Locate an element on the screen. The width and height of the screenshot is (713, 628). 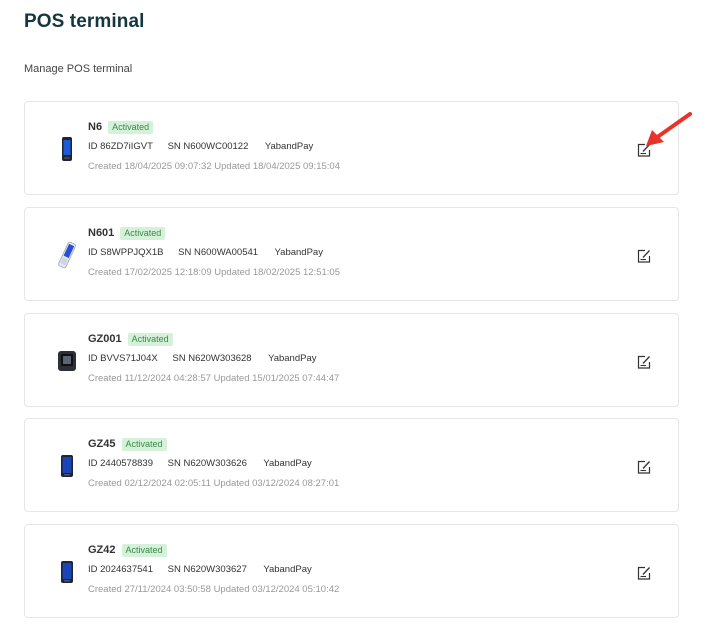
terminal-name: N6 is located at coordinates (95, 127).